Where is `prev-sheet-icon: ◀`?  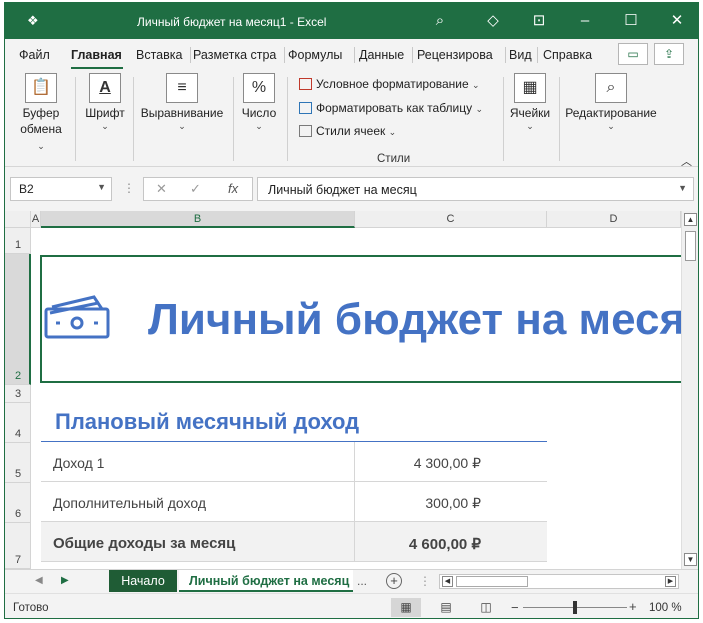
prev-sheet-icon: ◀ is located at coordinates (39, 580).